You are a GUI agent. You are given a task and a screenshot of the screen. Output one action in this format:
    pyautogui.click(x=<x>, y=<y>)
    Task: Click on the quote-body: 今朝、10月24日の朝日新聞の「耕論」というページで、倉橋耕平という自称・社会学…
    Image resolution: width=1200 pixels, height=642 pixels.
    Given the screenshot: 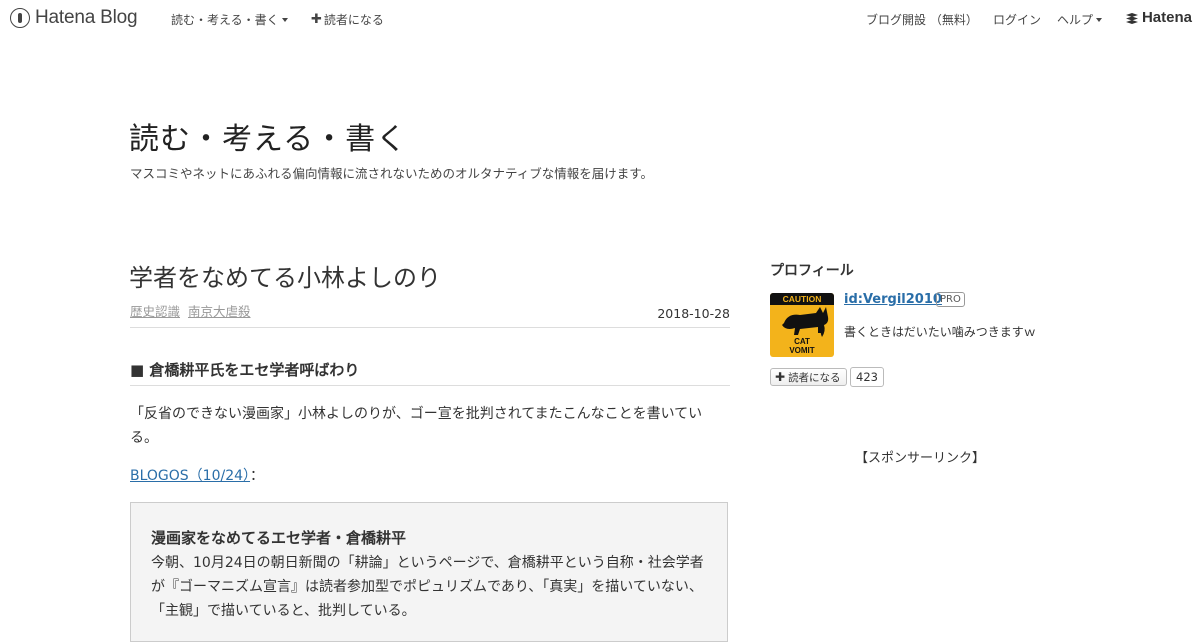 What is the action you would take?
    pyautogui.click(x=427, y=587)
    